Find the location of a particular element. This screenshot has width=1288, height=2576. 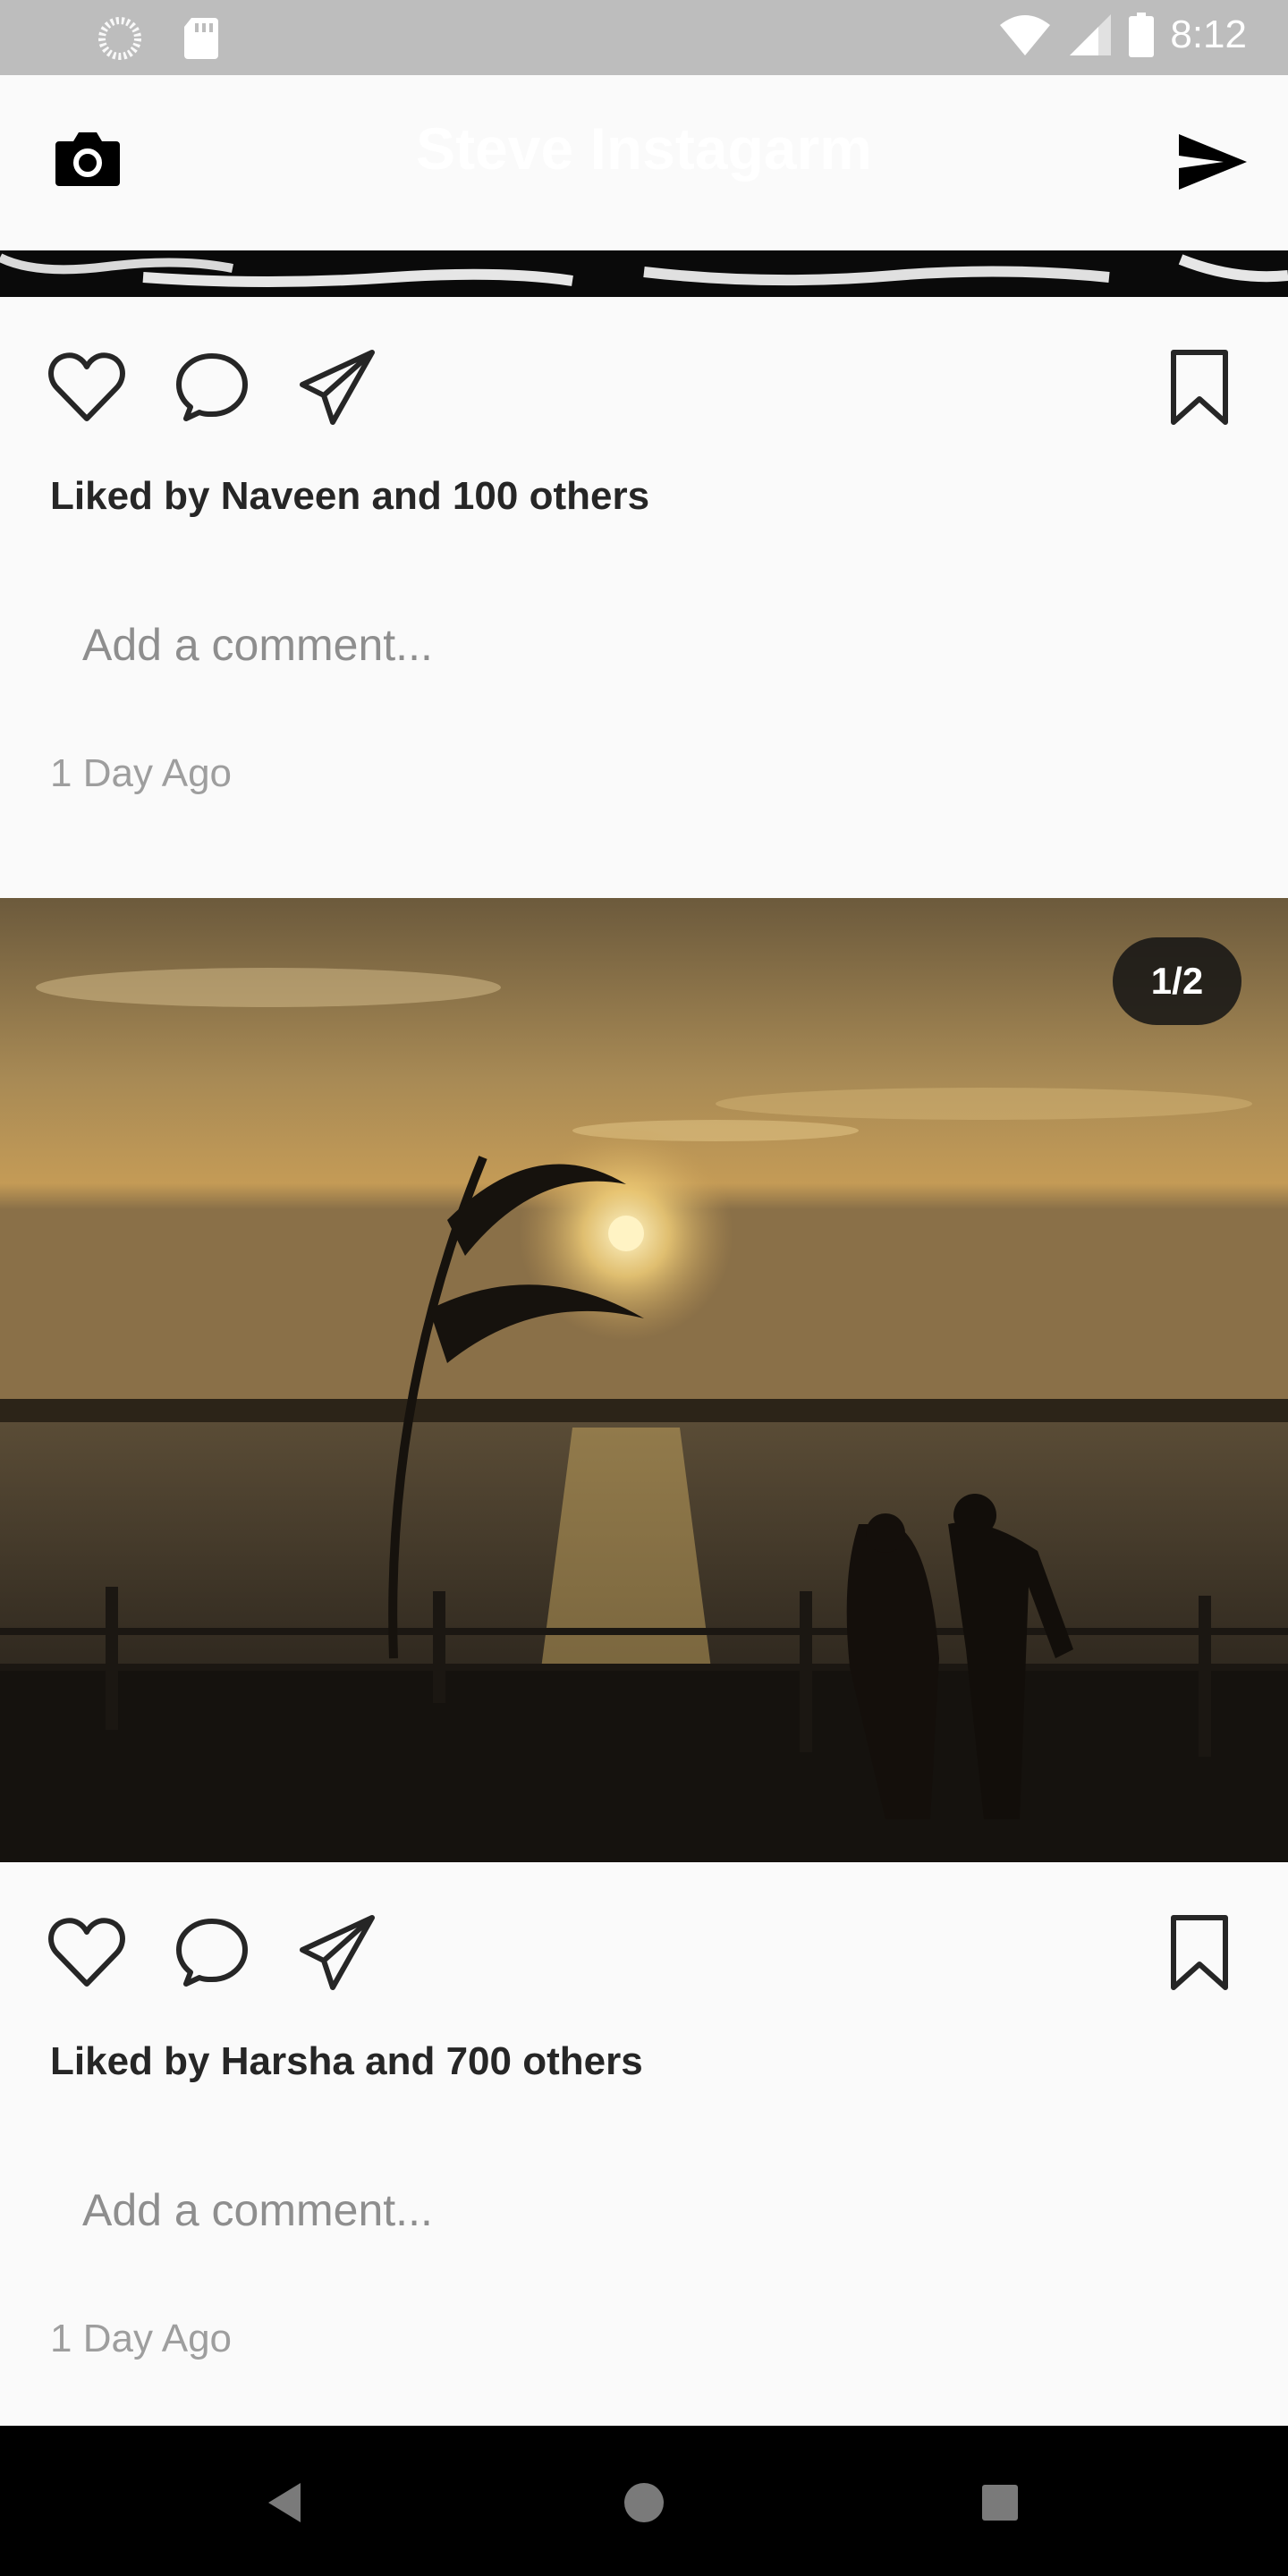

status-bar: 8:12 is located at coordinates (644, 37).